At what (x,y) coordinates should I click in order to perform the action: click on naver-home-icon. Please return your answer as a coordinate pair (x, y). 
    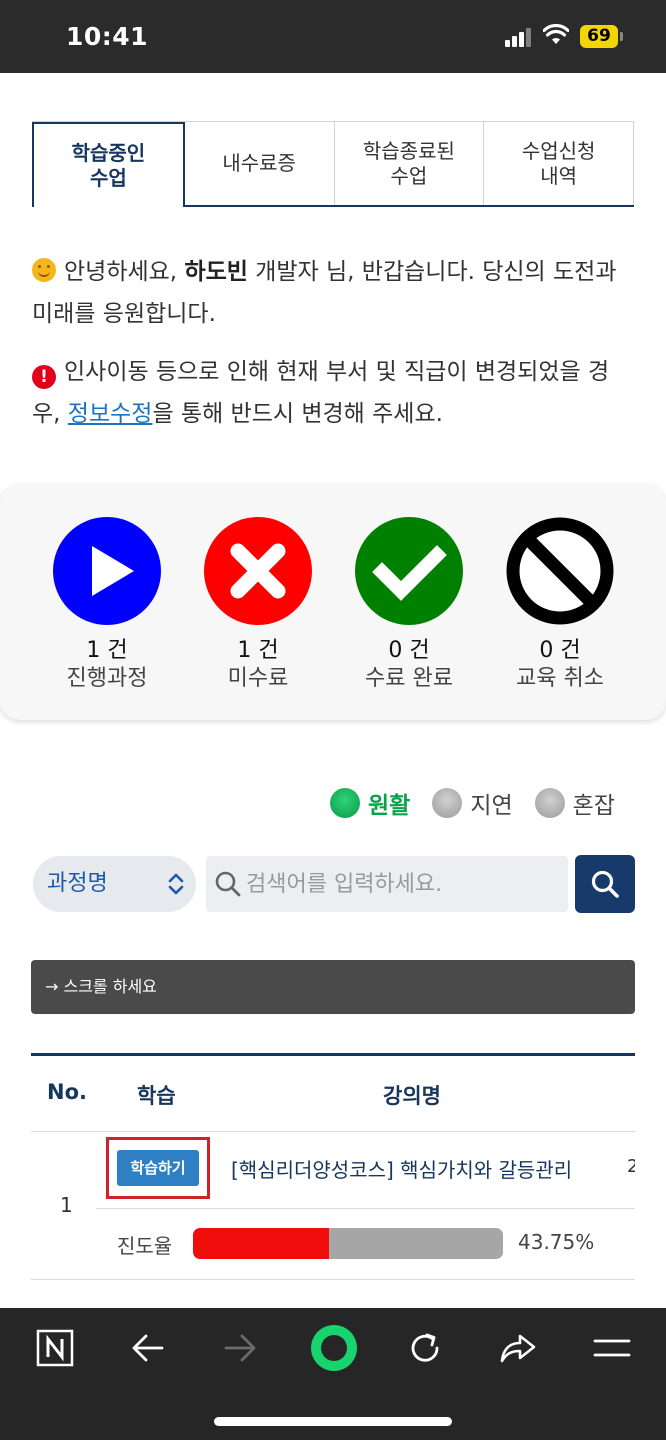
    Looking at the image, I should click on (55, 1348).